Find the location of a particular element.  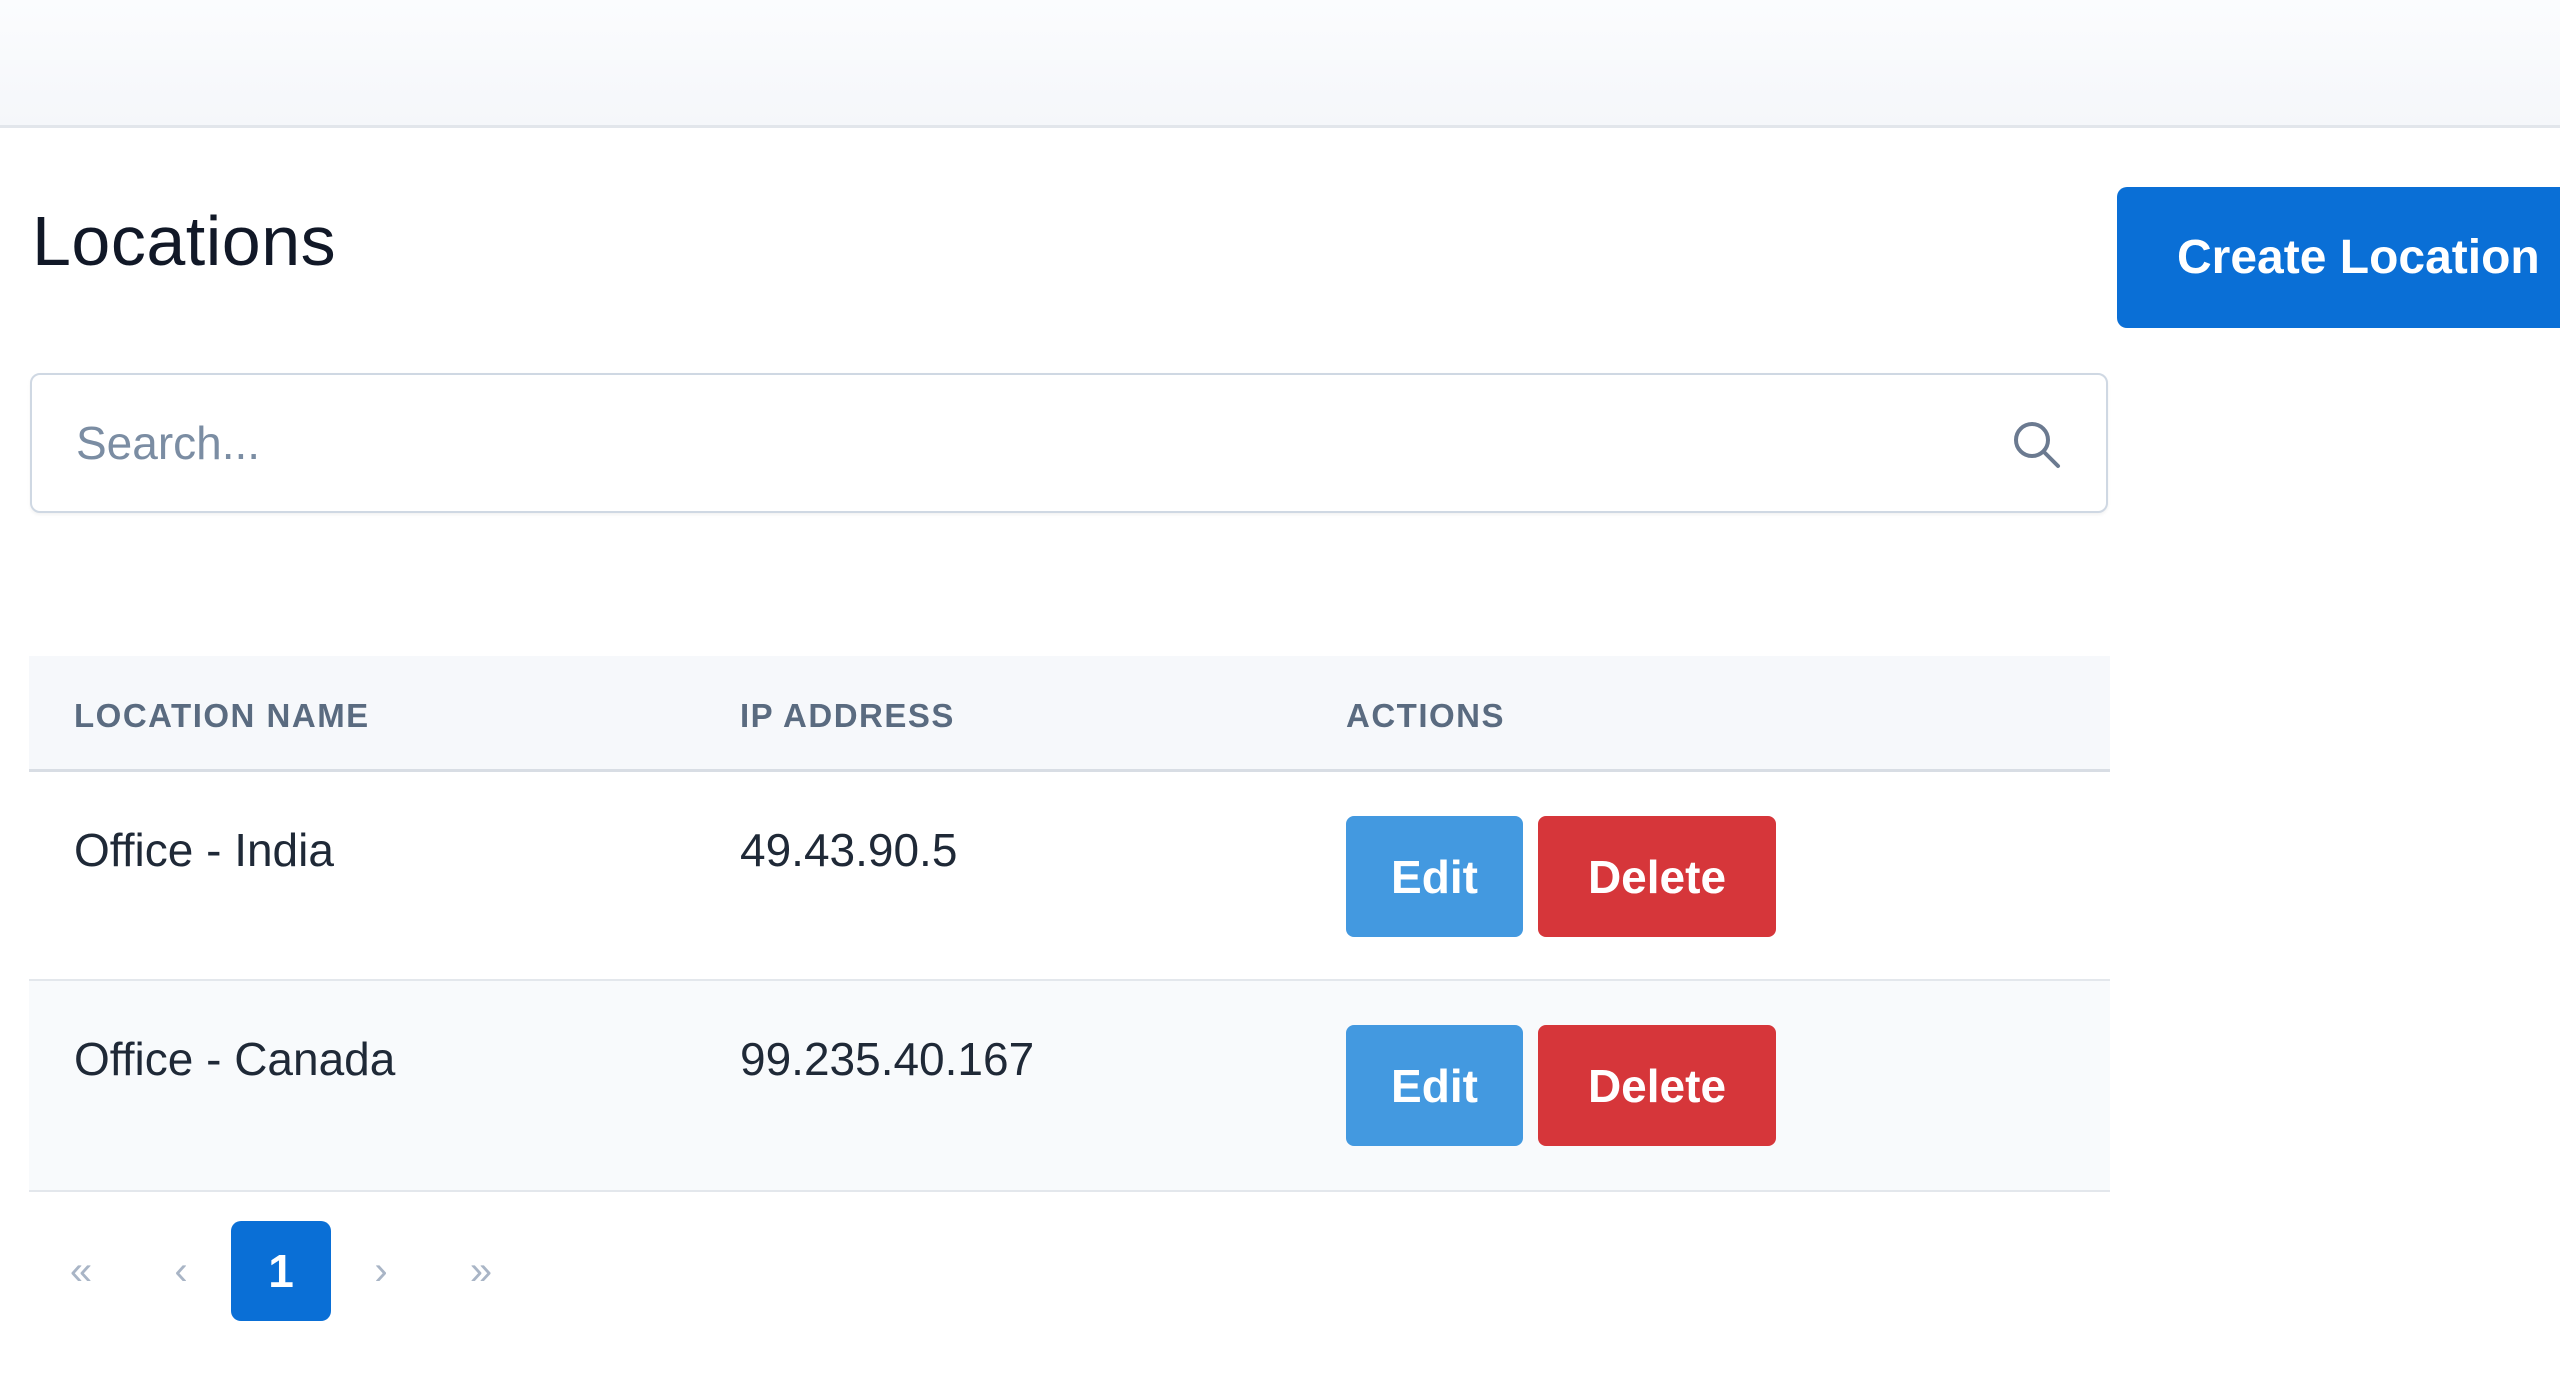

next-page-icon: › is located at coordinates (381, 1271).